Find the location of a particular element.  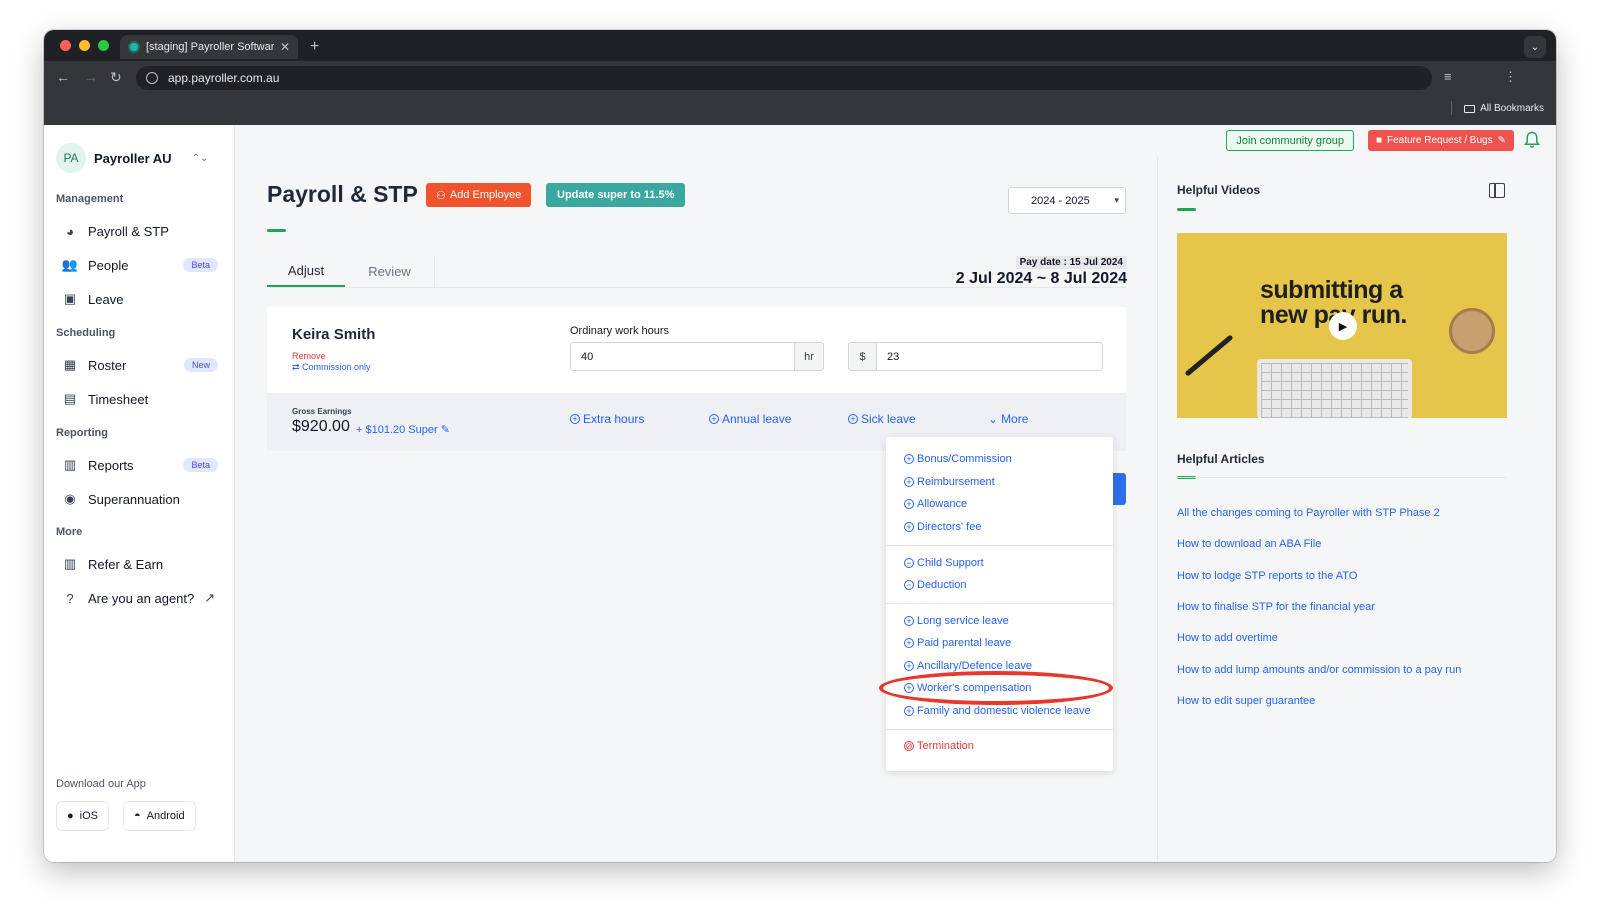

sidebar-item-superannuation: ◉ Superannuation is located at coordinates (140, 499).